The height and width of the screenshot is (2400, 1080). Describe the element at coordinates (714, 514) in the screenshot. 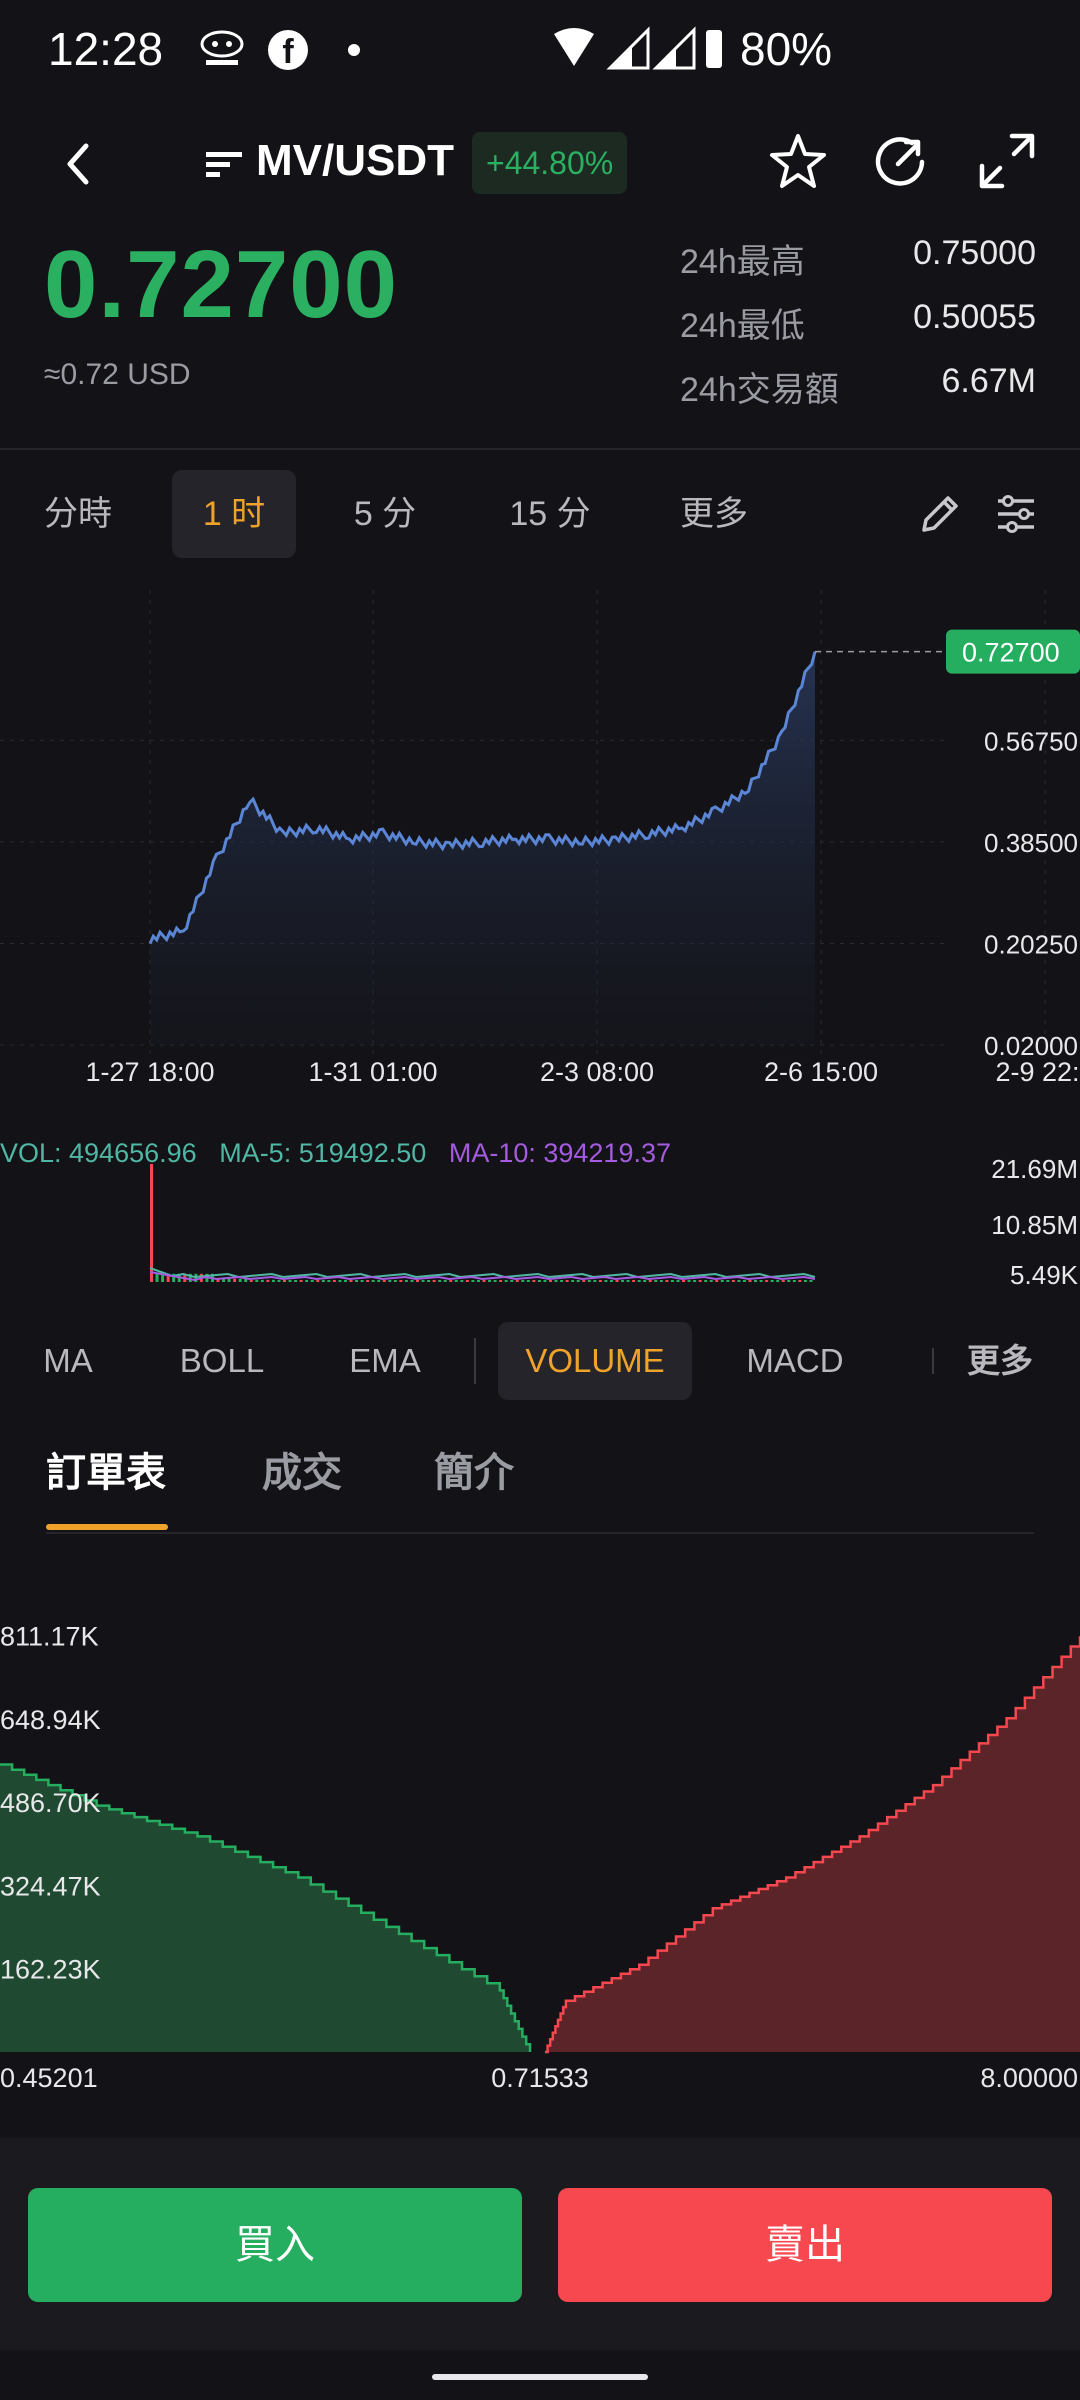

I see `interval-tab-more: 更多` at that location.